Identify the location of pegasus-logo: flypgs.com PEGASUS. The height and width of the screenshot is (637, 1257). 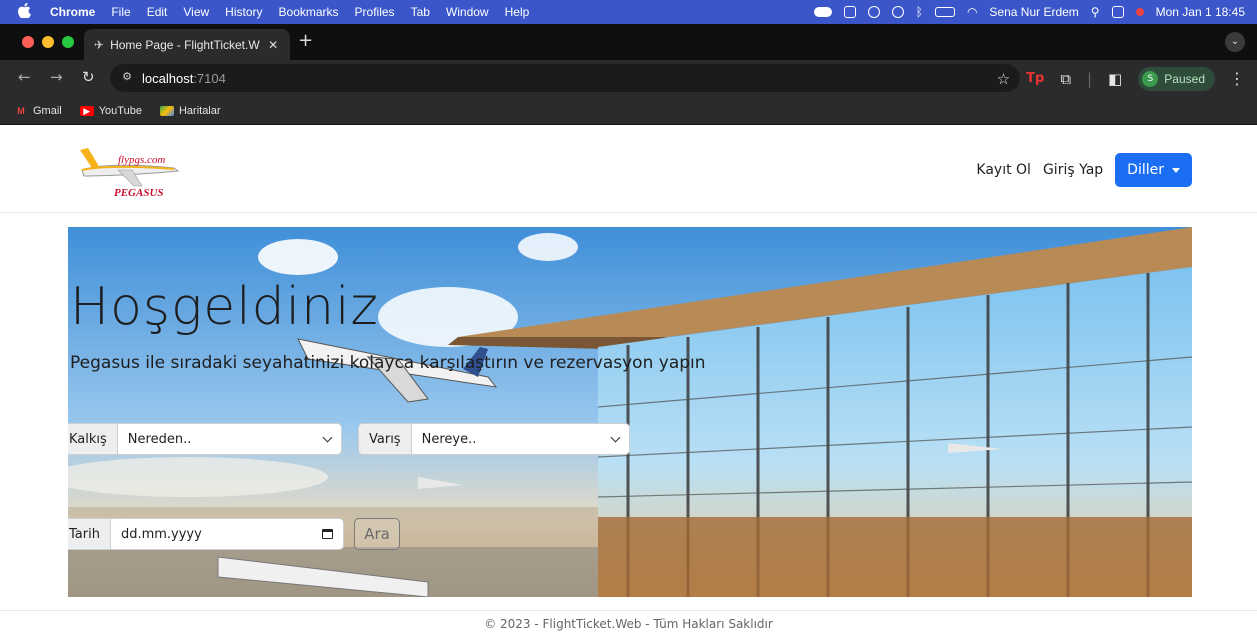
(134, 173).